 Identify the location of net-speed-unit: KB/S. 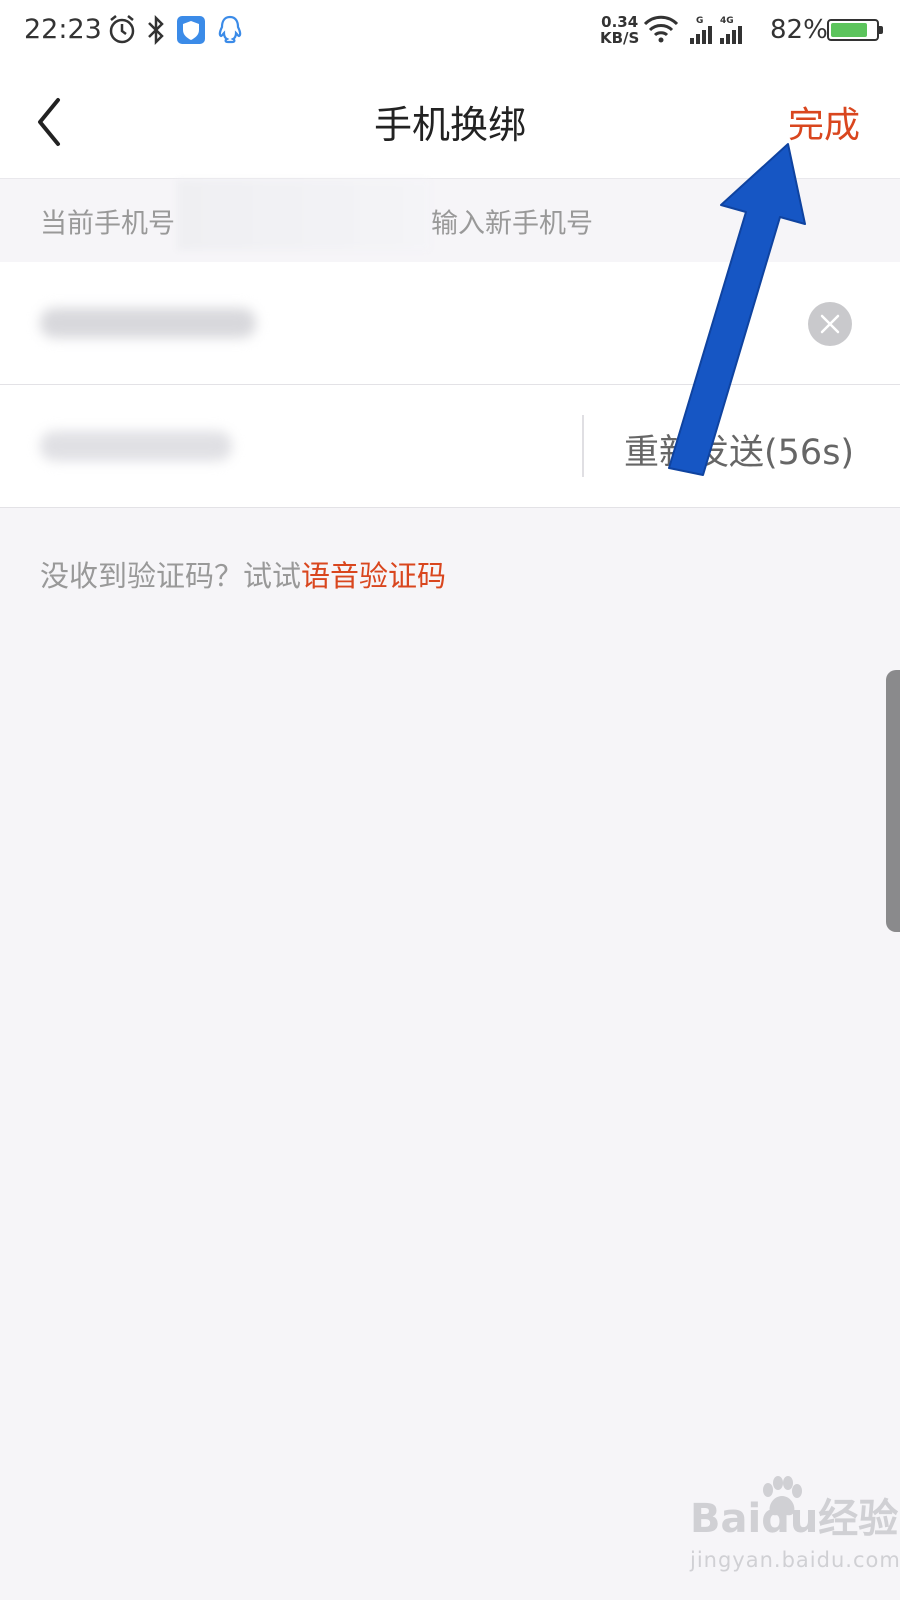
(620, 38).